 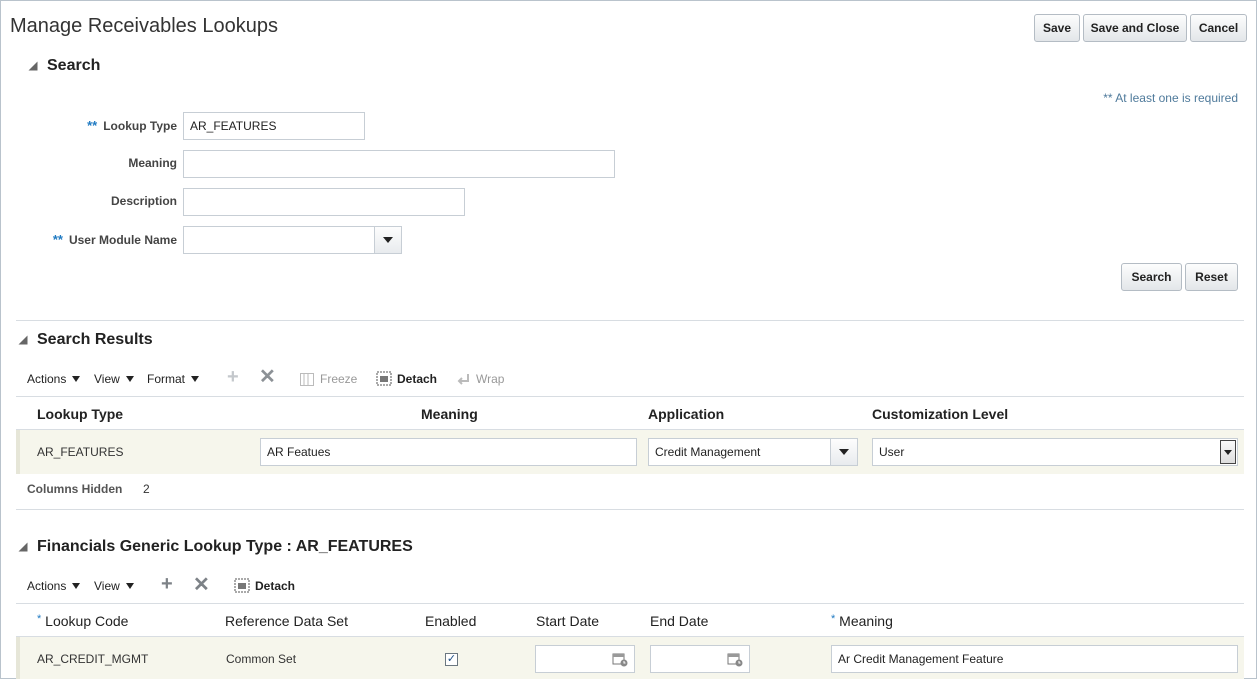 I want to click on meaning-cell-input: AR Featues, so click(x=448, y=452).